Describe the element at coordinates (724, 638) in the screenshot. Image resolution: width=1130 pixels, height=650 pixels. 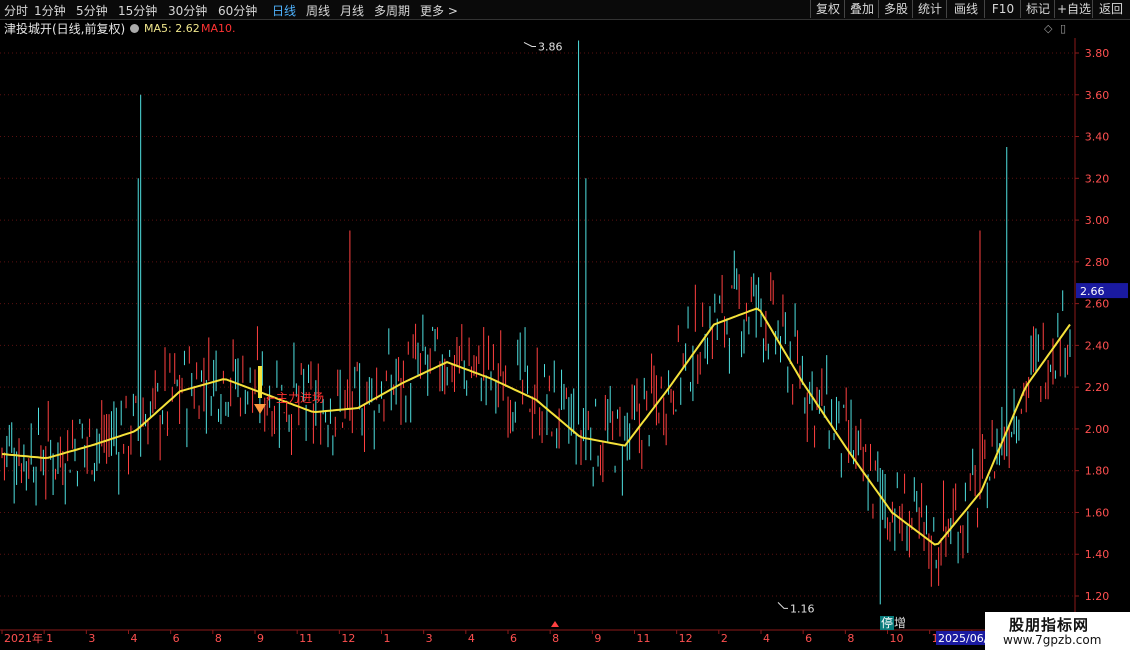
I see `time-axis-label: 2` at that location.